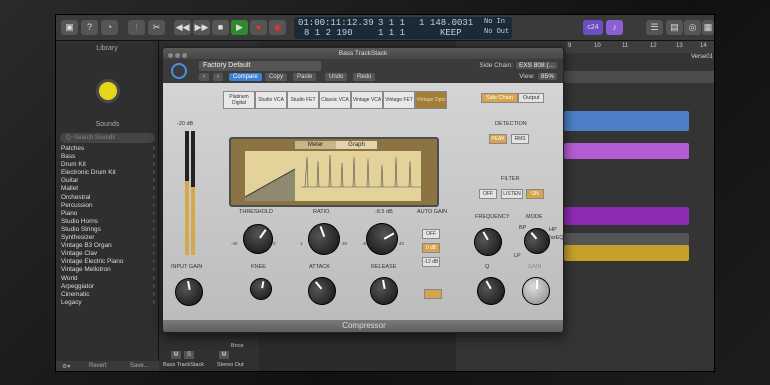 This screenshot has height=385, width=770. I want to click on library-icon: ▣, so click(69, 27).